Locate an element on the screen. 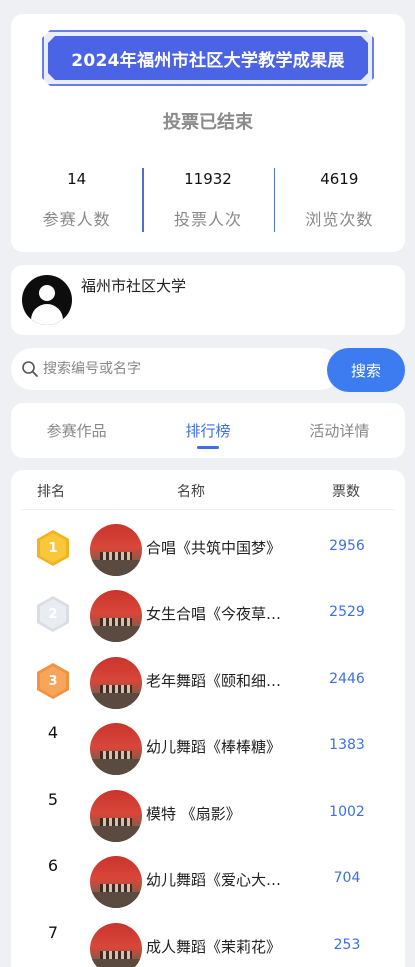  table-row: 7 成人舞蹈《茉莉花》 253 is located at coordinates (208, 938).